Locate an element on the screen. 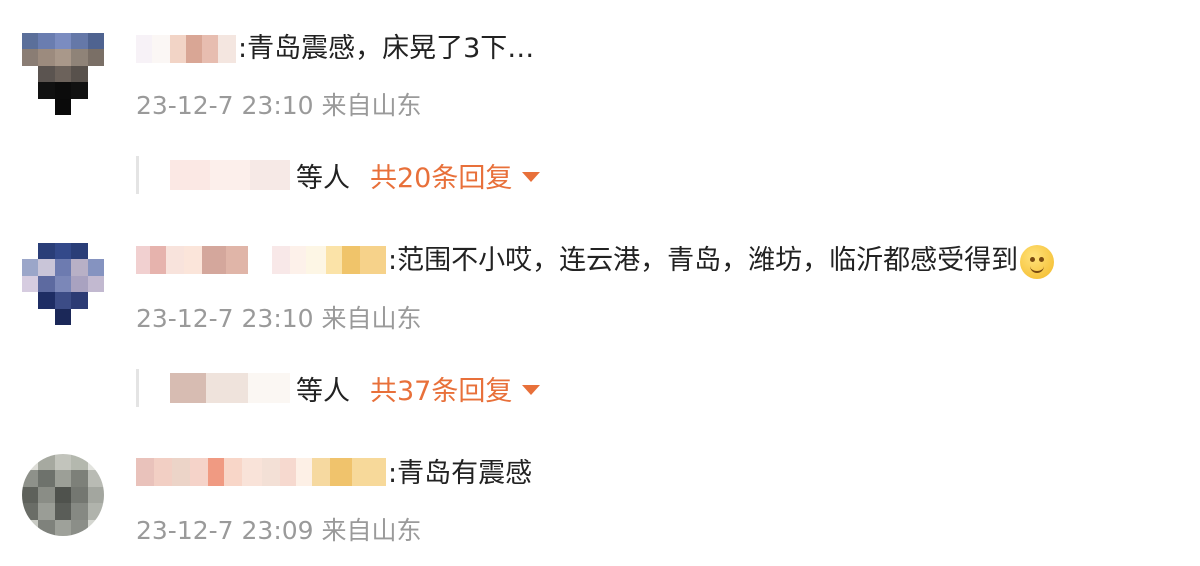 The image size is (1200, 566). comment-meta: 23-12-7 23:09 来自山东 is located at coordinates (279, 530).